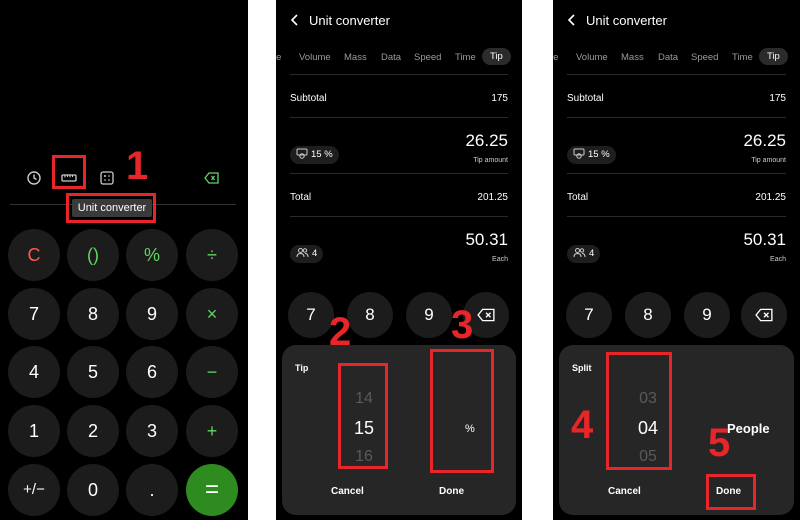 The image size is (800, 520). Describe the element at coordinates (34, 255) in the screenshot. I see `clear-button: C` at that location.